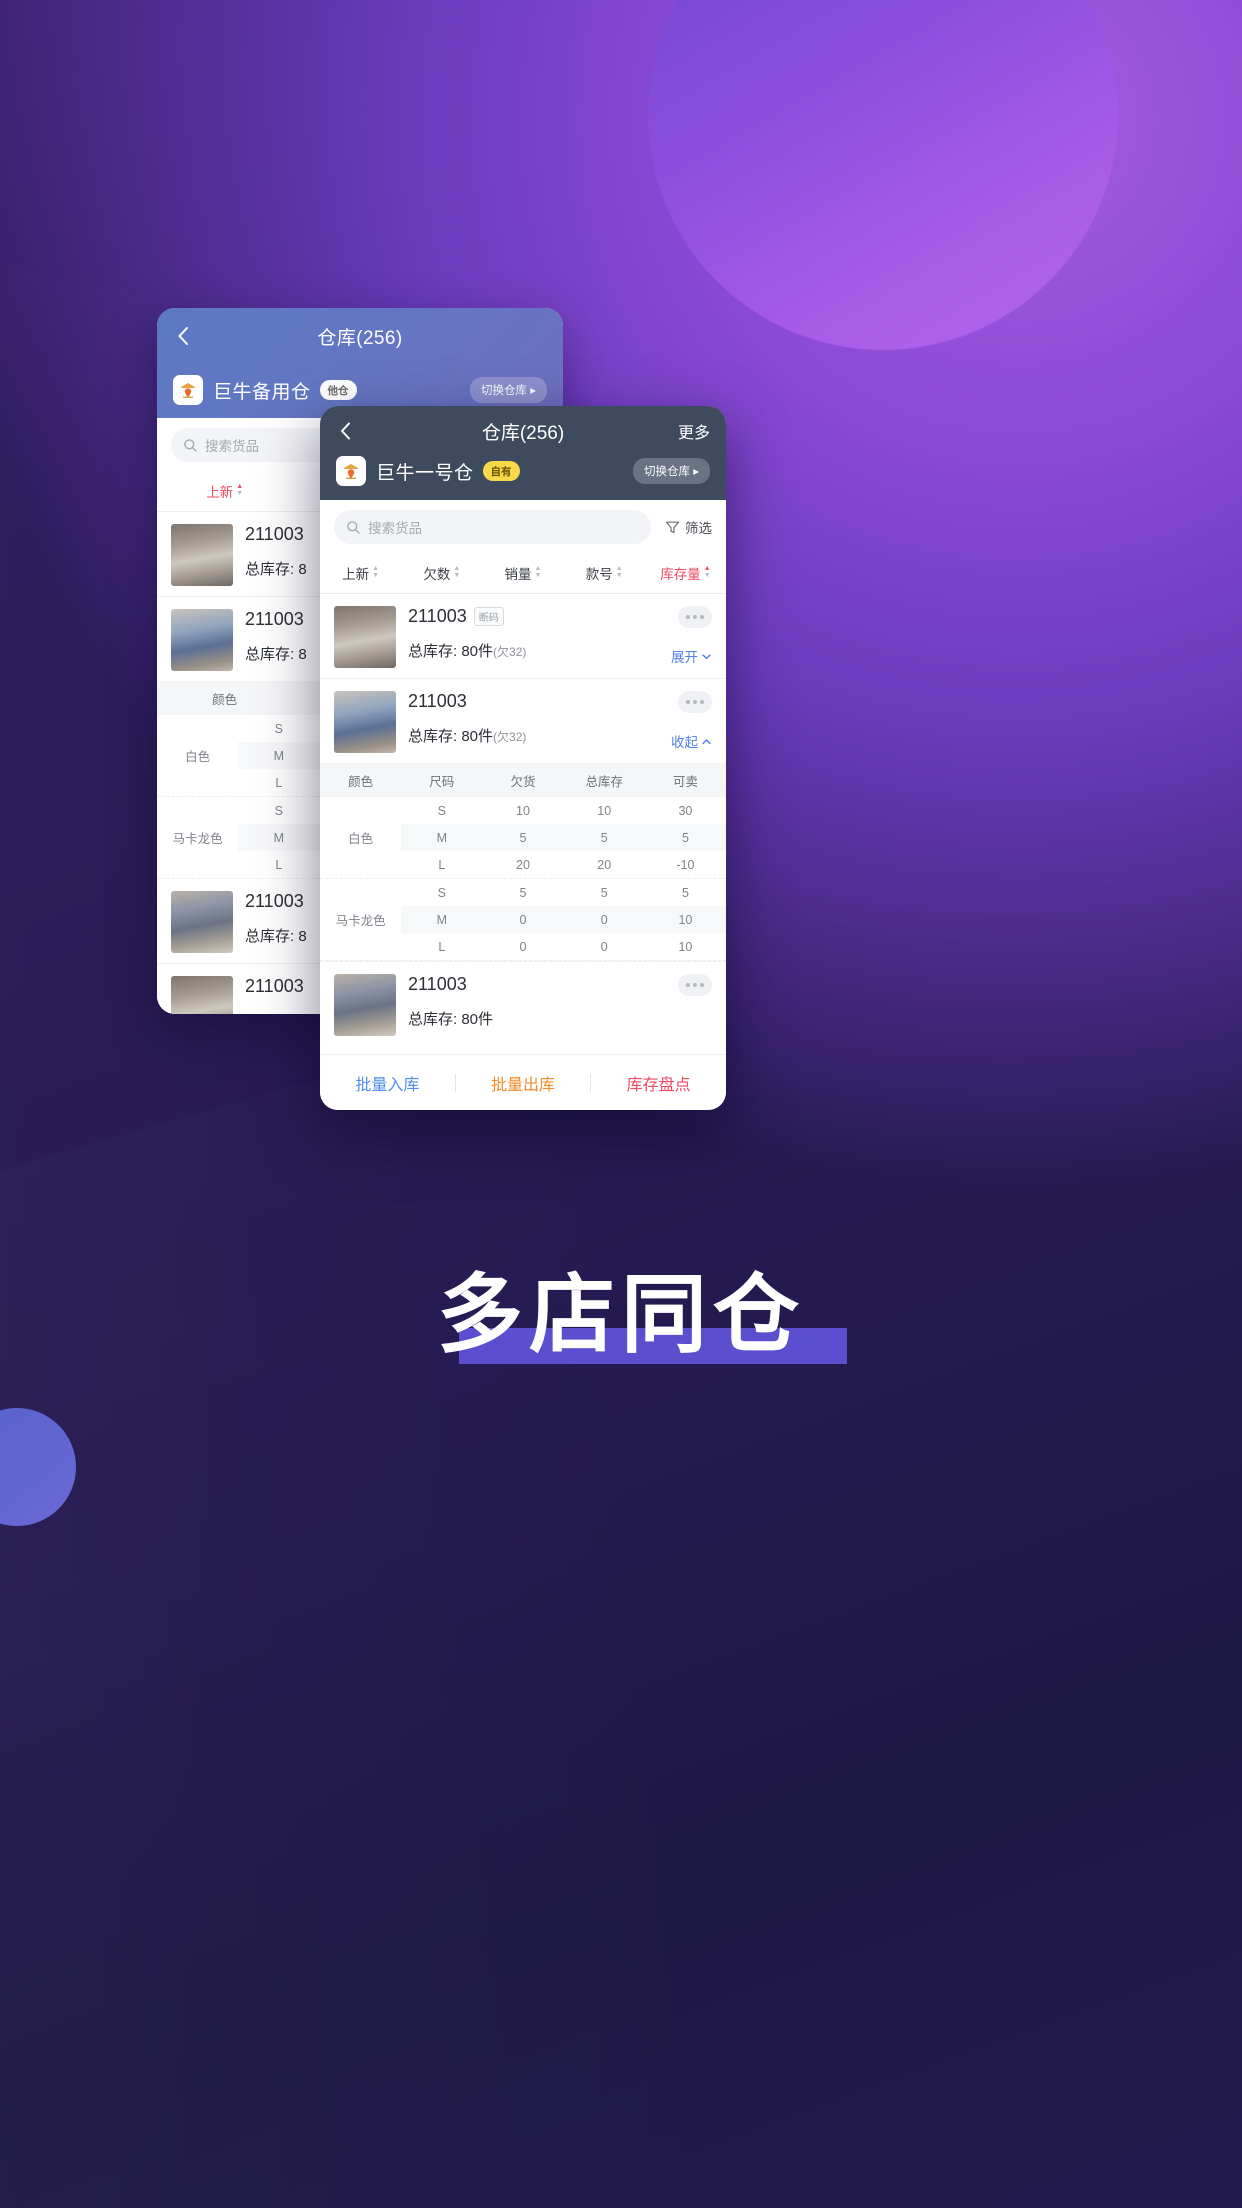  Describe the element at coordinates (684, 742) in the screenshot. I see `collapse-label: 收起` at that location.